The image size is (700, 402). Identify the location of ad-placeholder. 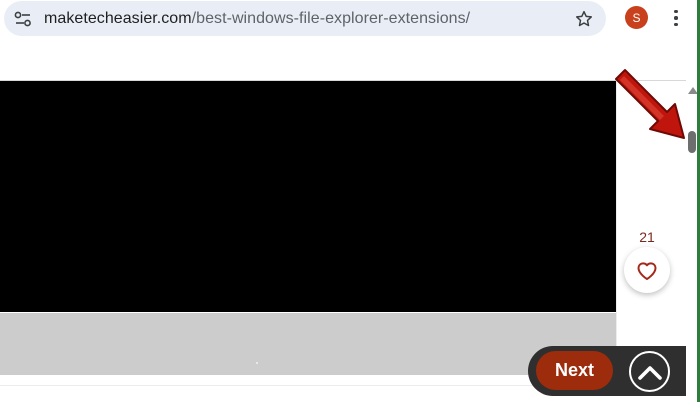
(308, 344).